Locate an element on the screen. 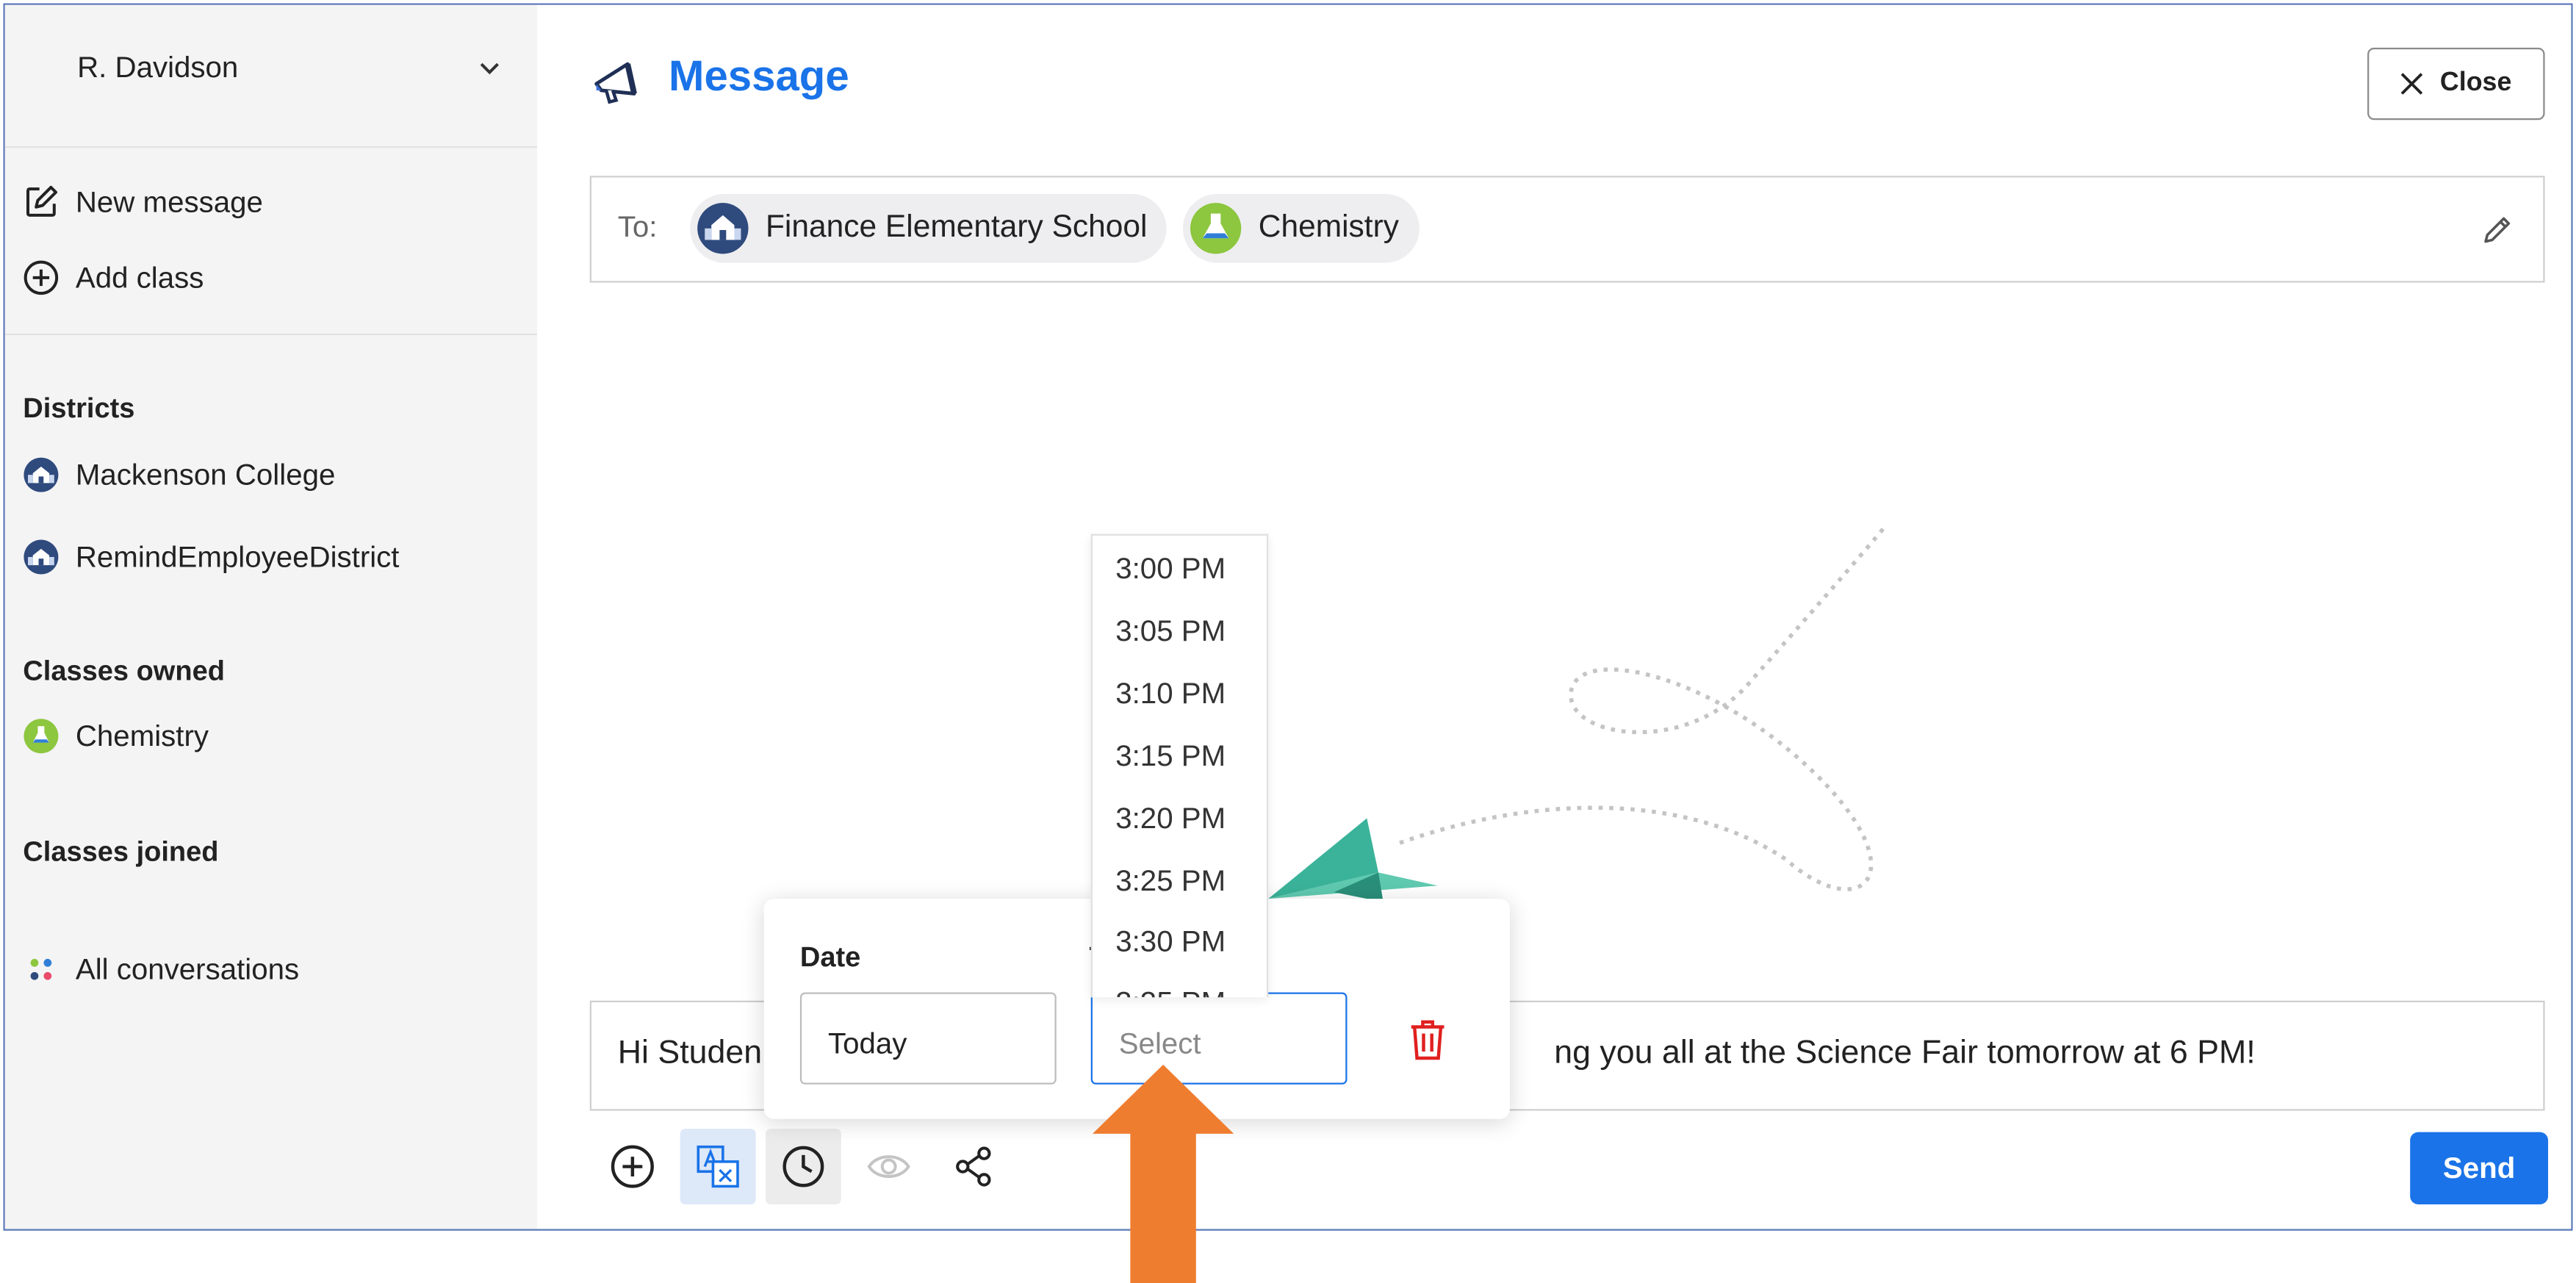 Image resolution: width=2576 pixels, height=1283 pixels. sidebar-item-mackenson-college: Mackenson College is located at coordinates (178, 475).